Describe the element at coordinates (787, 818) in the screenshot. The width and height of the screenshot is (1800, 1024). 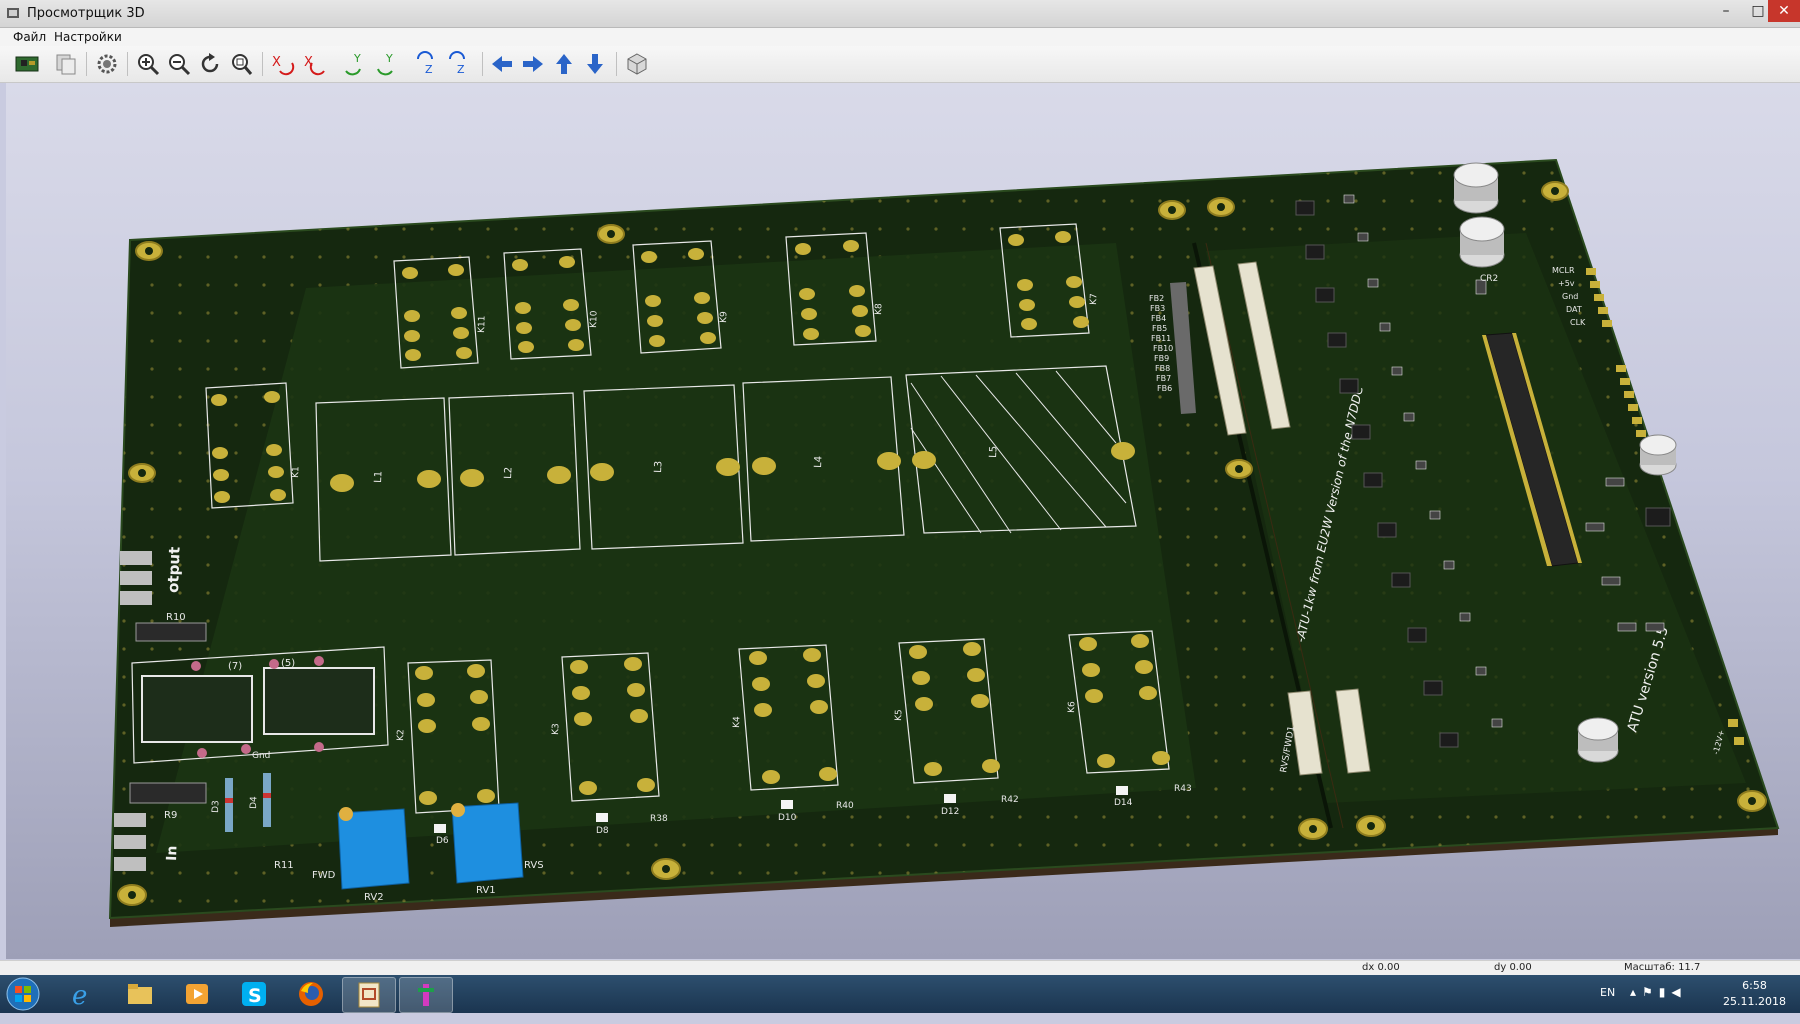
I see `label-d10: D10` at that location.